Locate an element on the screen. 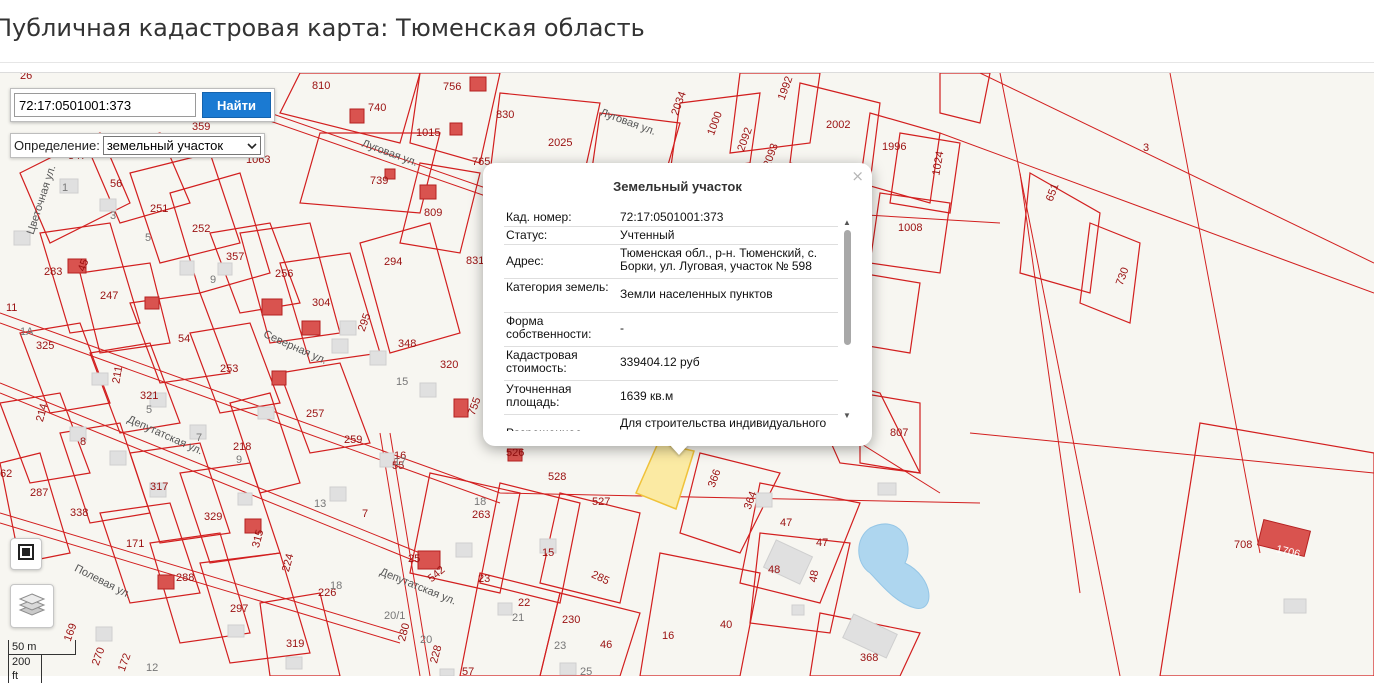 This screenshot has width=1374, height=683. svg-text: 20 is located at coordinates (426, 640).